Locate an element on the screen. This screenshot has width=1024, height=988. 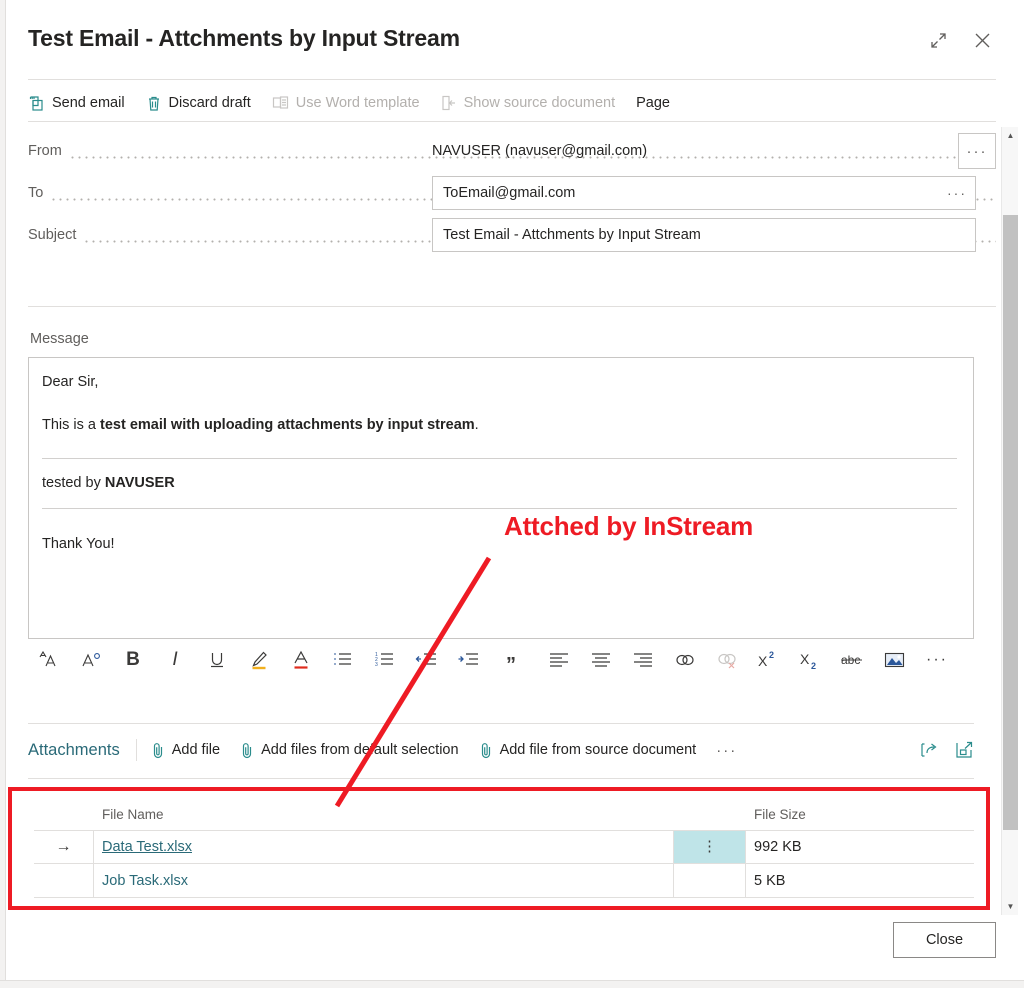
row-actions-button: ⋮ is located at coordinates (710, 847).